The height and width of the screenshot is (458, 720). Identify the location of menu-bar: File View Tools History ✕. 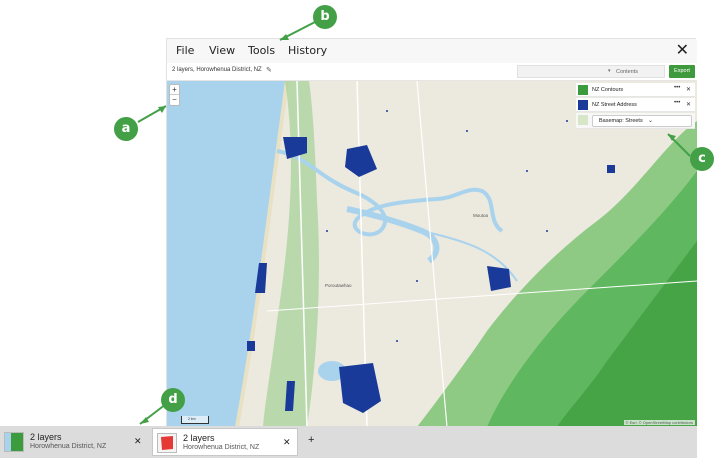
(432, 51).